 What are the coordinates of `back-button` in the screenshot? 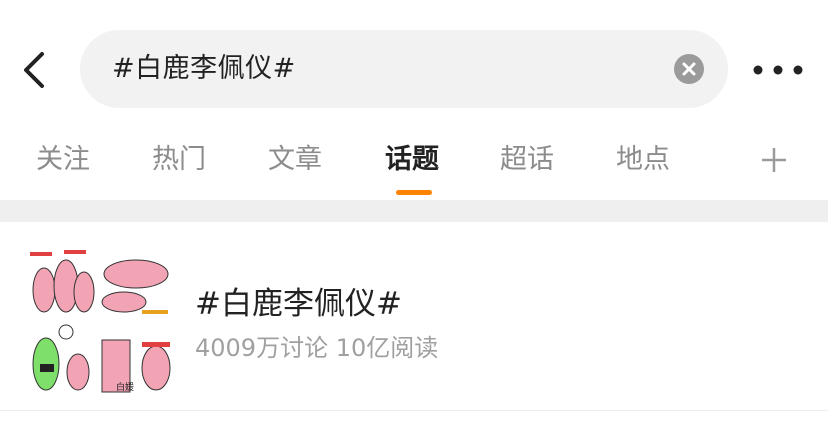 It's located at (36, 70).